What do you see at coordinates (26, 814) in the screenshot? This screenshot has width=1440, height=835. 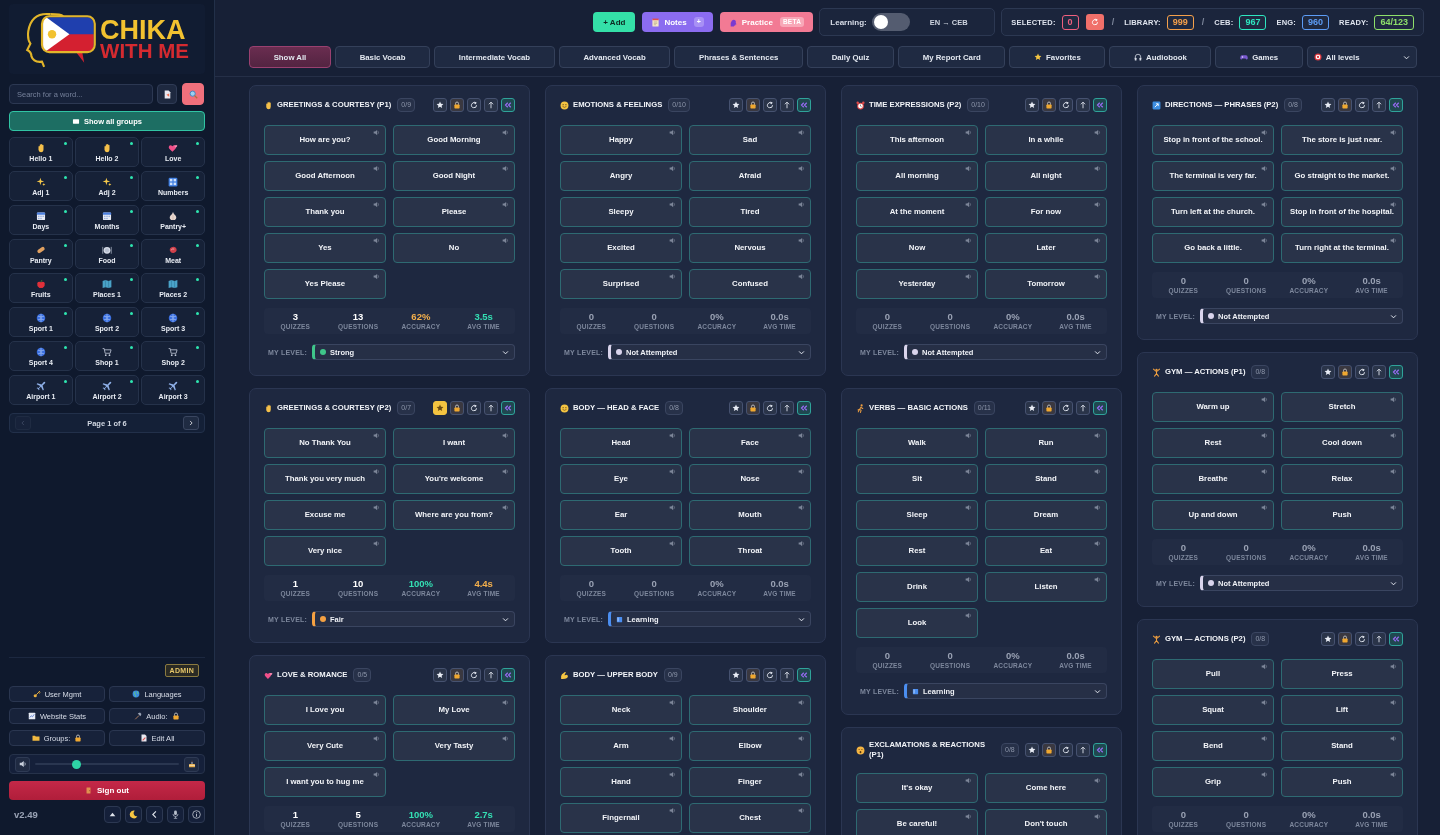 I see `version-label: v2.49` at bounding box center [26, 814].